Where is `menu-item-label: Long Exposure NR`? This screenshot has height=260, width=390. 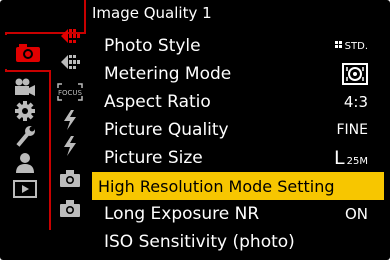
menu-item-label: Long Exposure NR is located at coordinates (182, 214).